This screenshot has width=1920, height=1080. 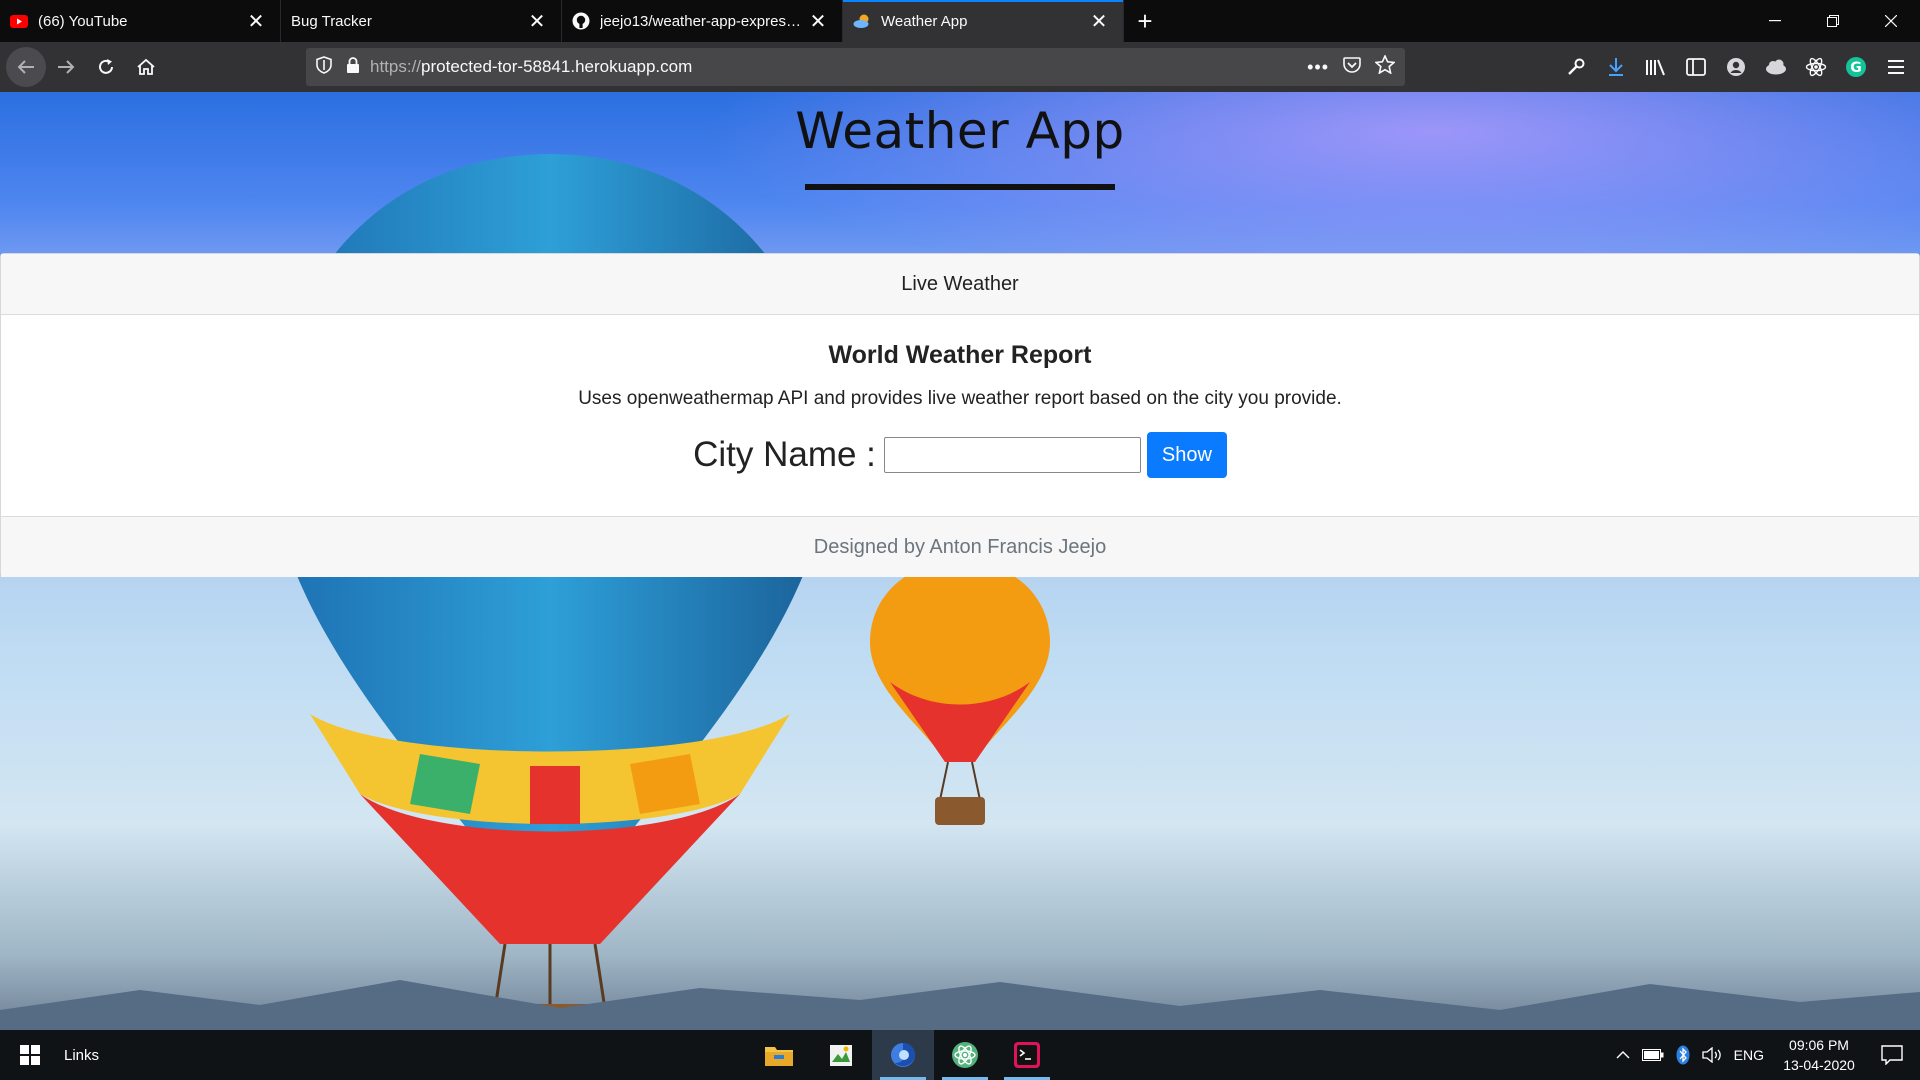 I want to click on pocket-icon, so click(x=1352, y=67).